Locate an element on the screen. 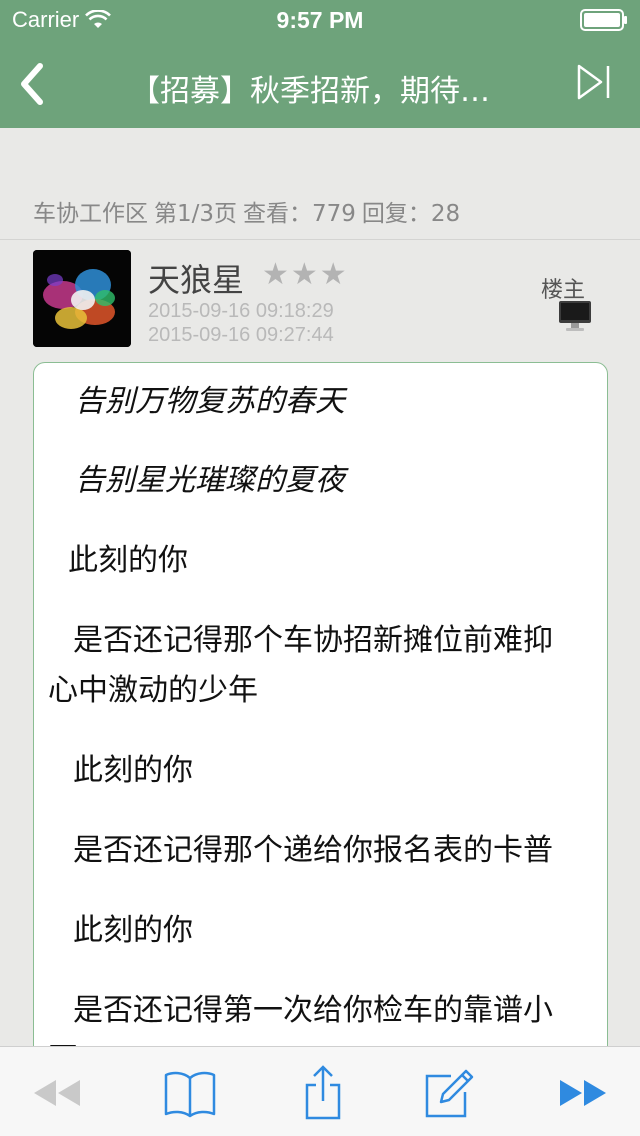 The image size is (640, 1136). status-time: 9:57 PM is located at coordinates (320, 20).